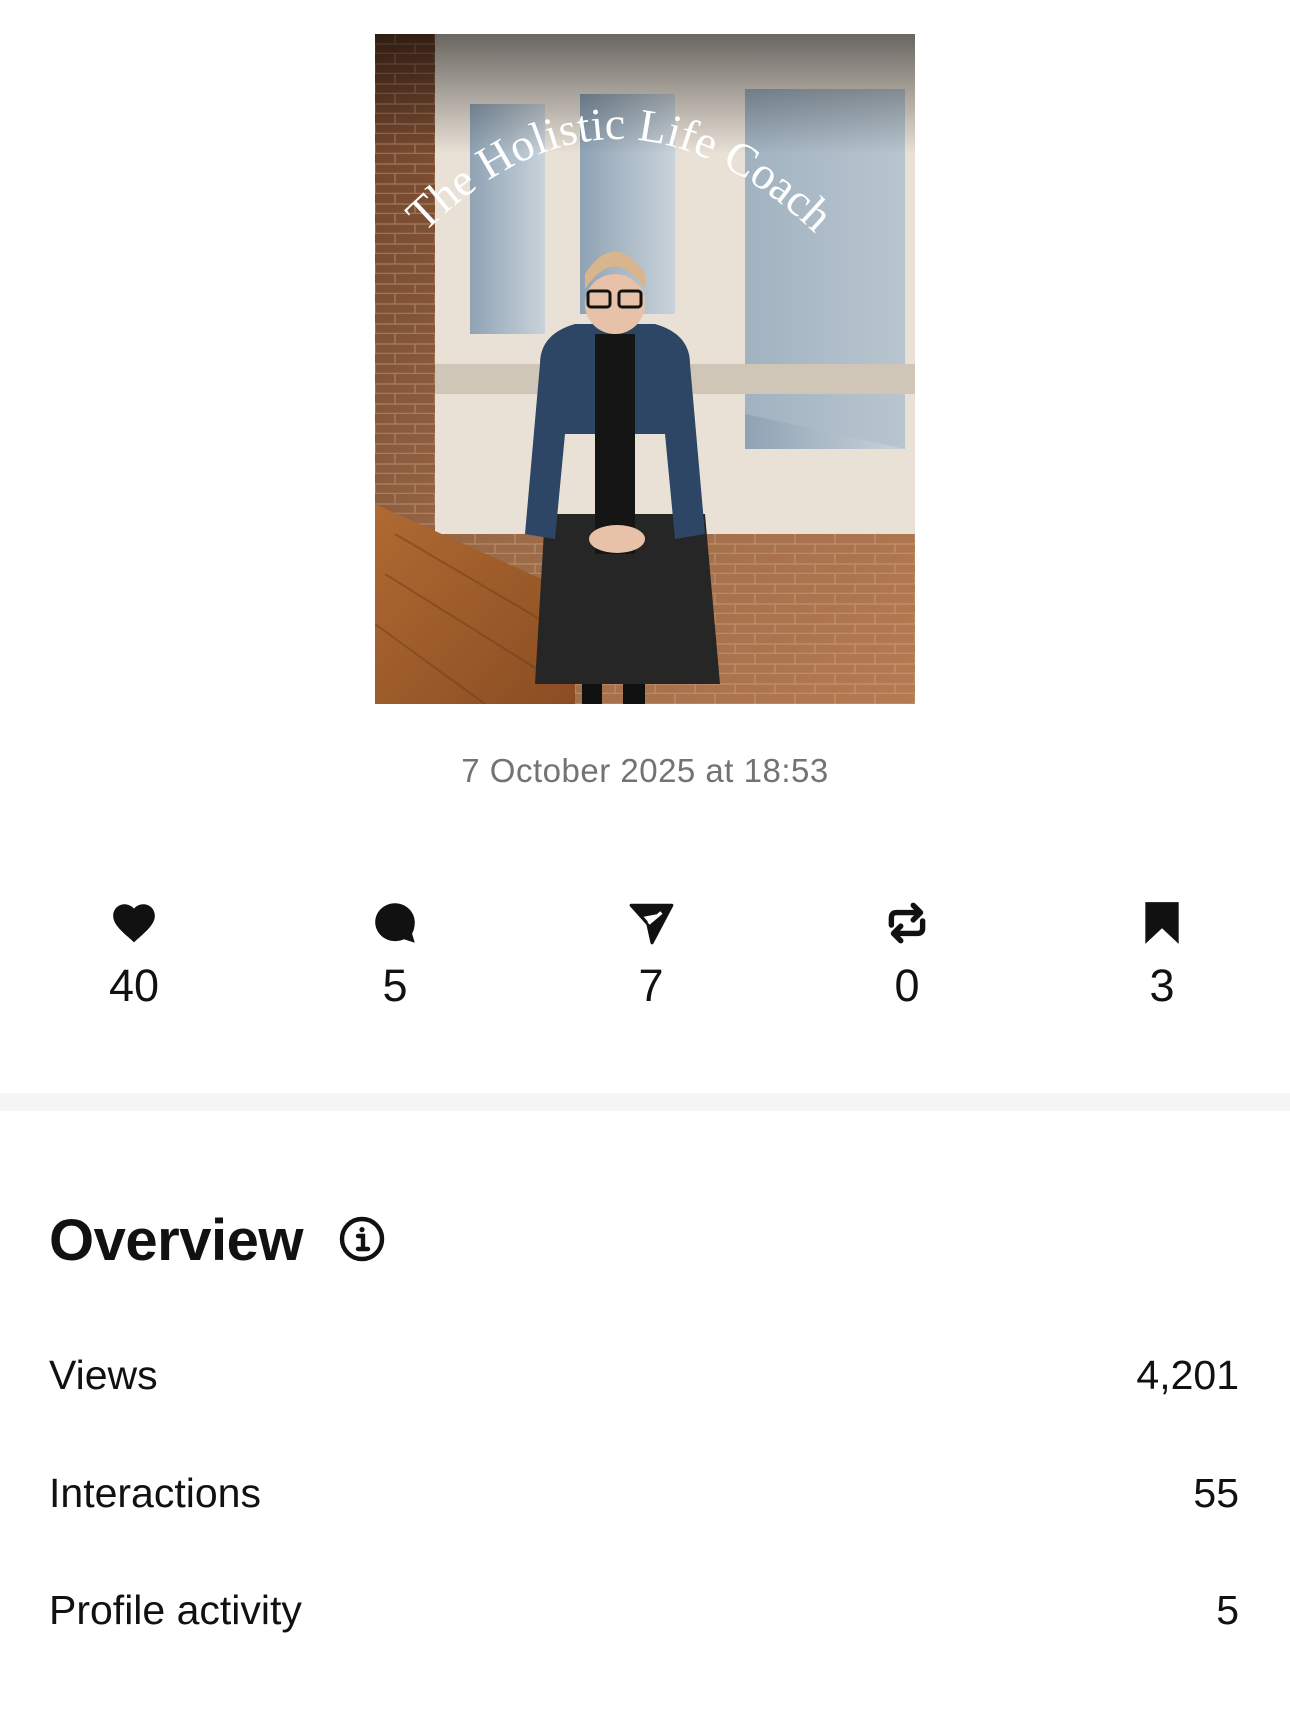 Image resolution: width=1290 pixels, height=1715 pixels. What do you see at coordinates (1162, 985) in the screenshot?
I see `saves-count: 3` at bounding box center [1162, 985].